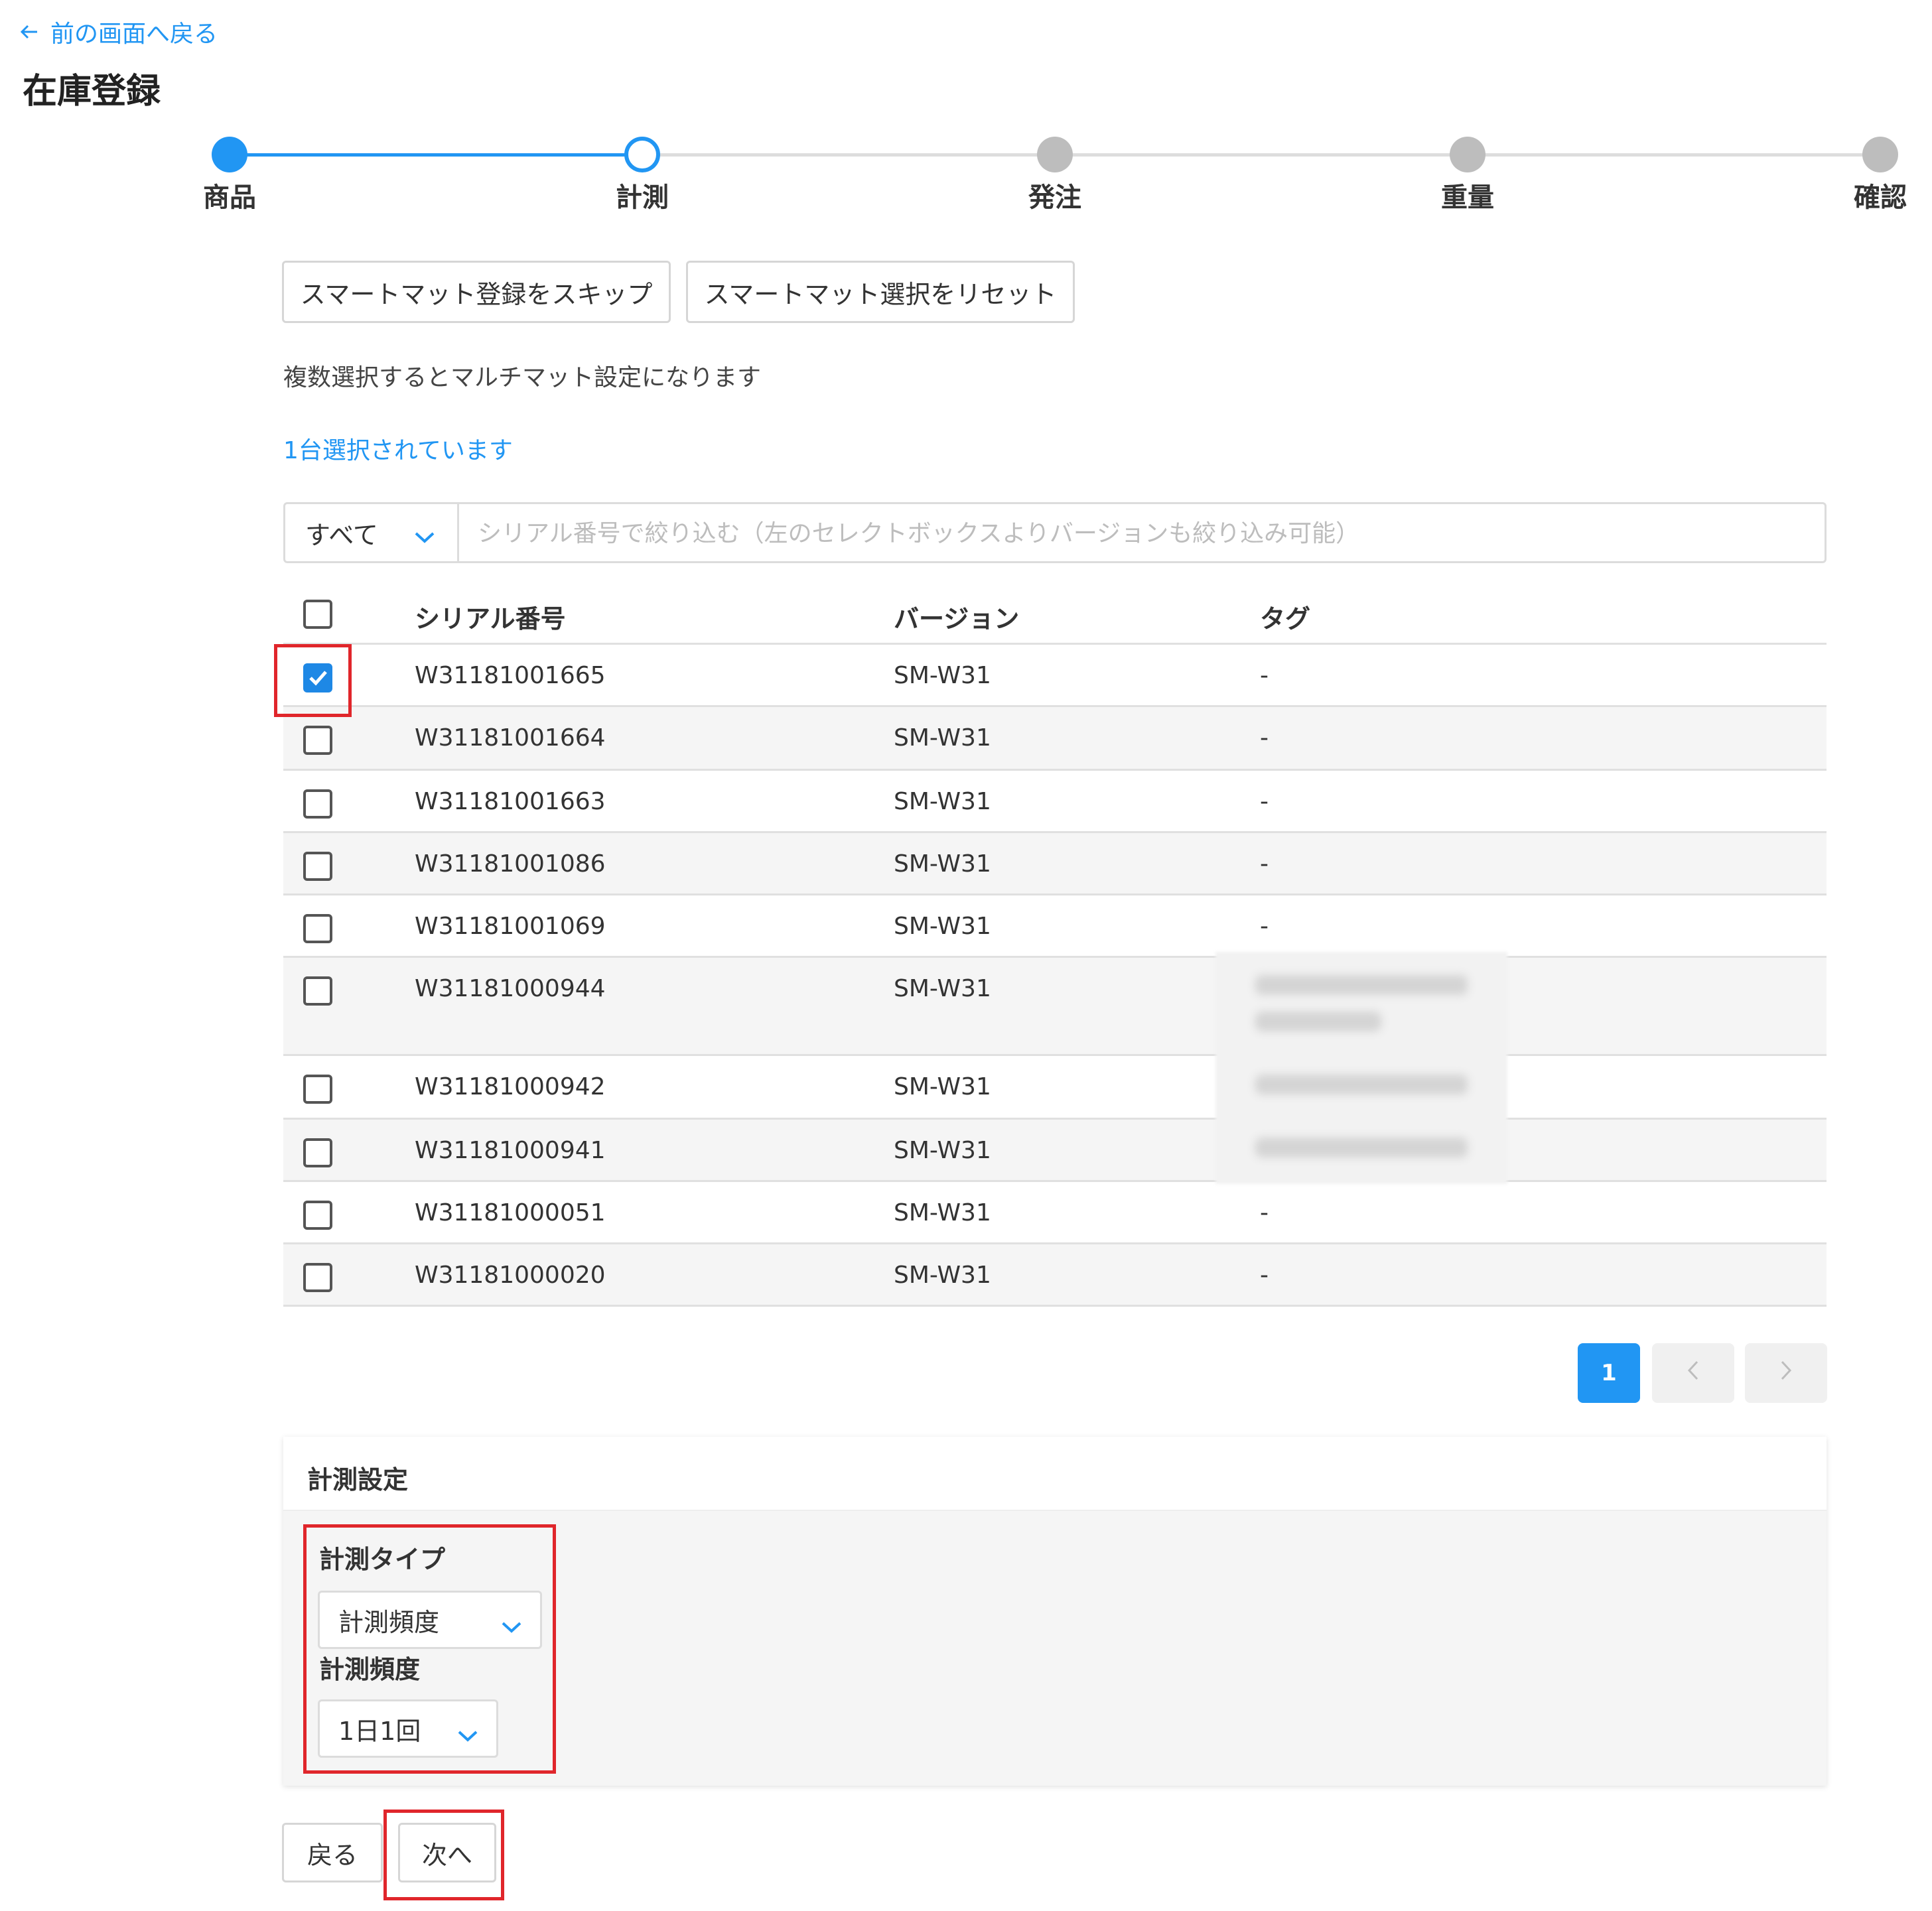 This screenshot has height=1911, width=1932. Describe the element at coordinates (1055, 1612) in the screenshot. I see `measurement-settings-panel: 計測設定 計測タイプ 計測頻度 計測頻度 1日1回` at that location.